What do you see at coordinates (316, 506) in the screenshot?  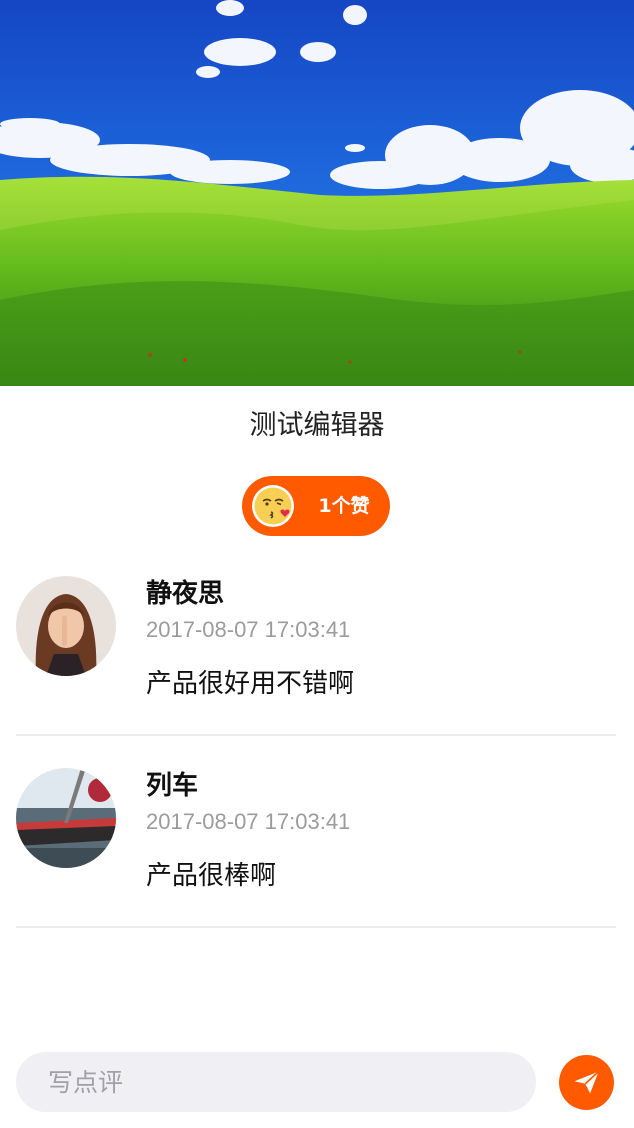 I see `like-button: 1个赞` at bounding box center [316, 506].